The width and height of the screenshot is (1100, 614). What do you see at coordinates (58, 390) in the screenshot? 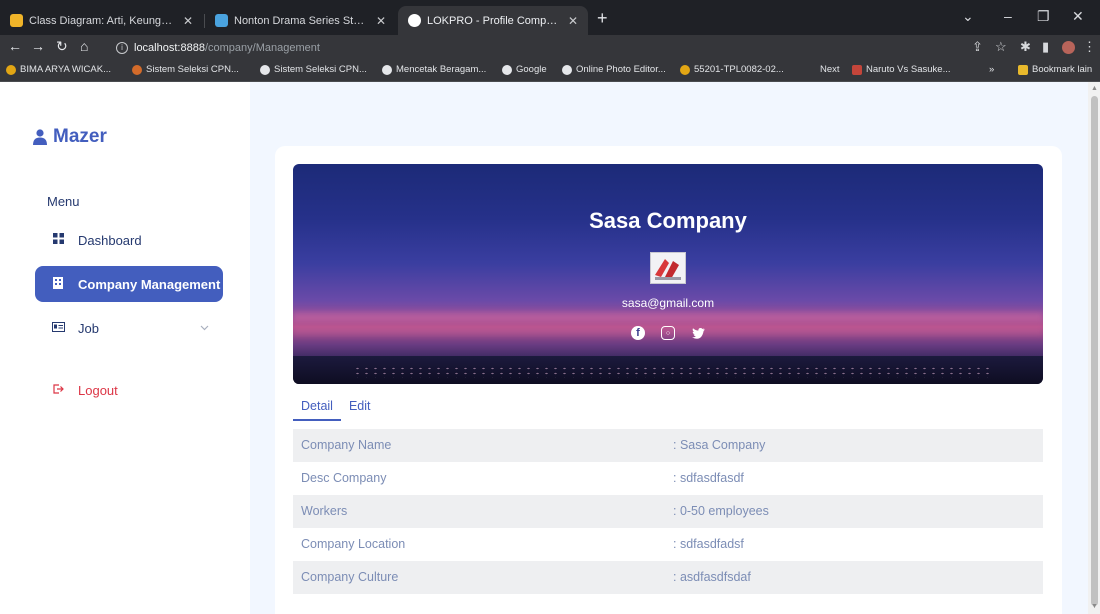
I see `logout-icon` at bounding box center [58, 390].